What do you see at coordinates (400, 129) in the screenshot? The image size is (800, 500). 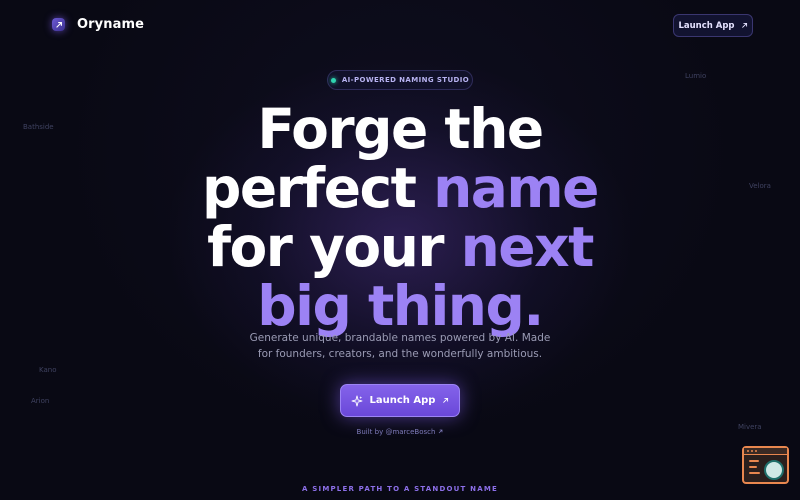 I see `headline-line-1: Forge the` at bounding box center [400, 129].